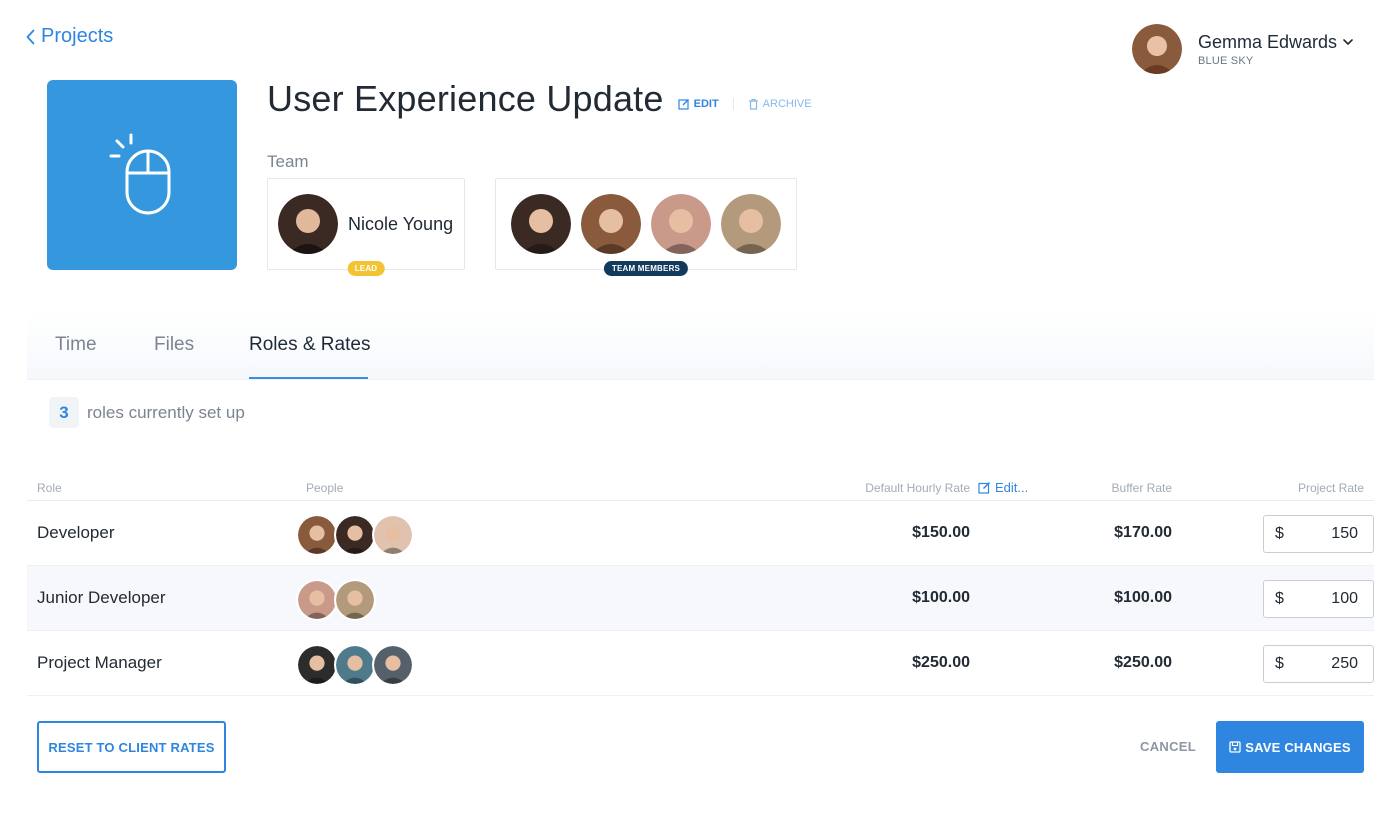 The width and height of the screenshot is (1400, 826). I want to click on mouse-click-icon, so click(140, 174).